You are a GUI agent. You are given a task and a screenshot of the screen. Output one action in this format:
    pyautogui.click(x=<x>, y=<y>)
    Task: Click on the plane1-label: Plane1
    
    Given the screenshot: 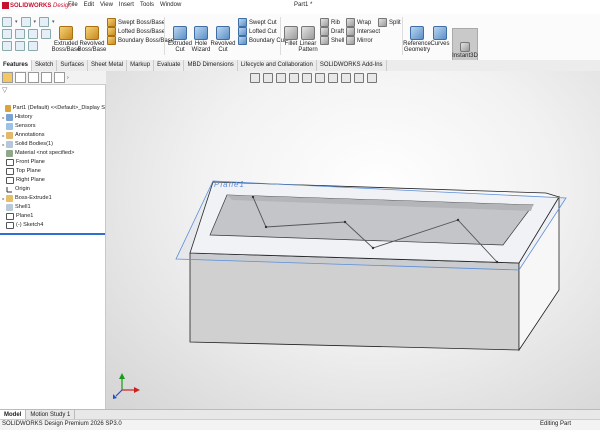 What is the action you would take?
    pyautogui.click(x=229, y=184)
    